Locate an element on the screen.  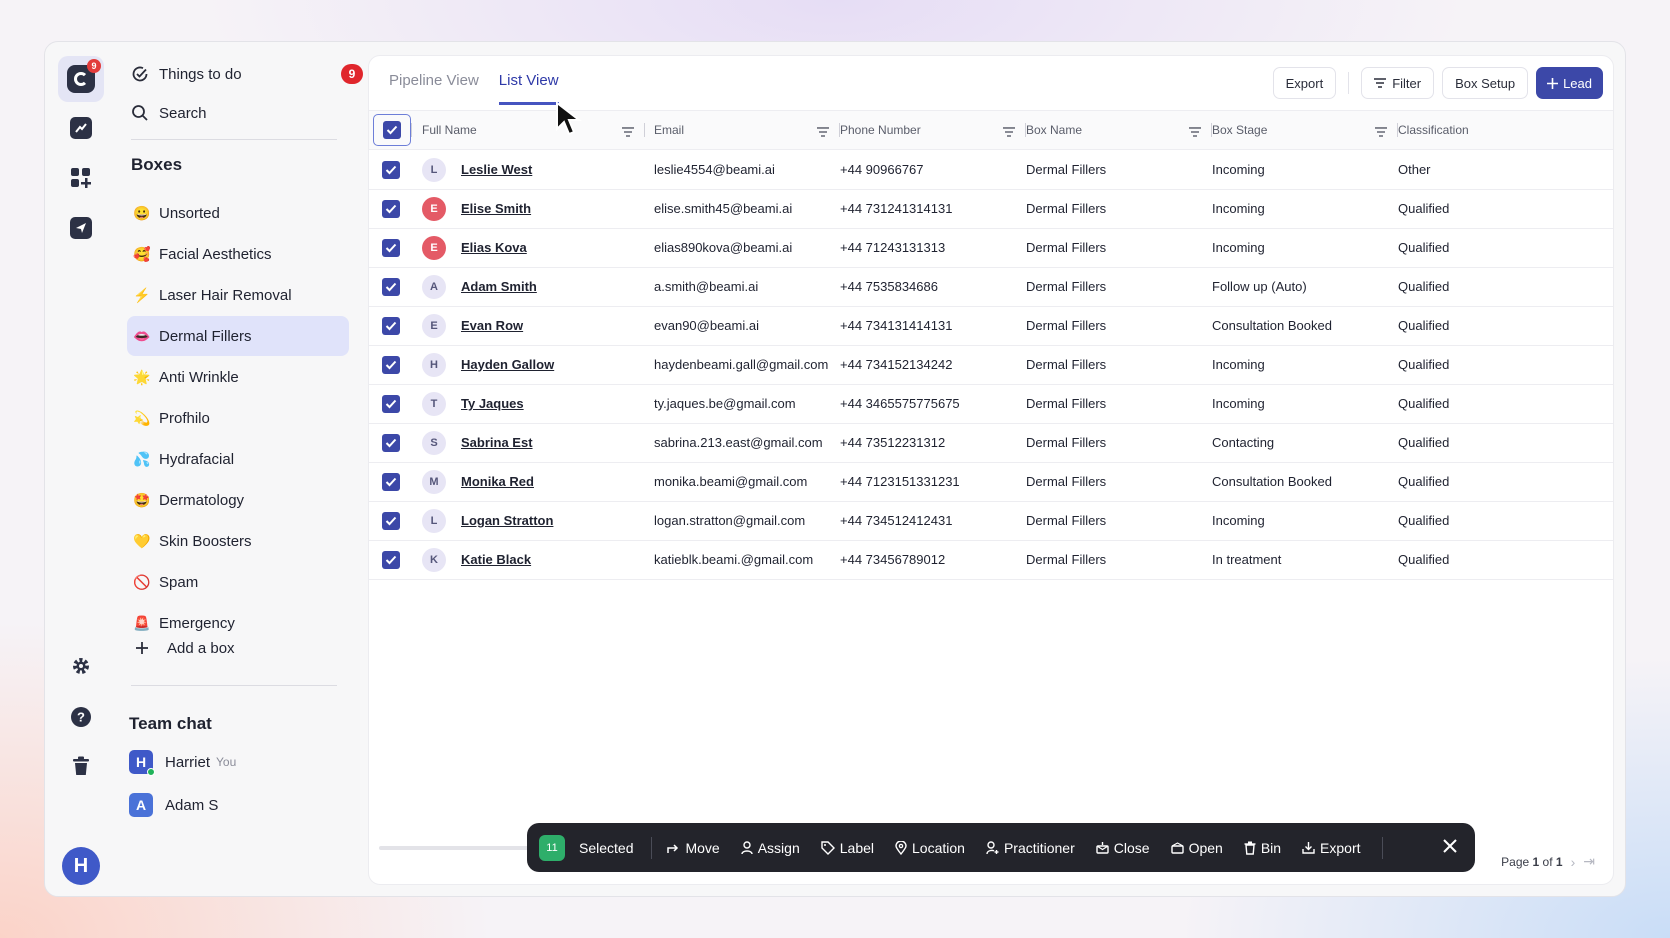
chat-member-harriet: H Harriet You is located at coordinates (182, 762).